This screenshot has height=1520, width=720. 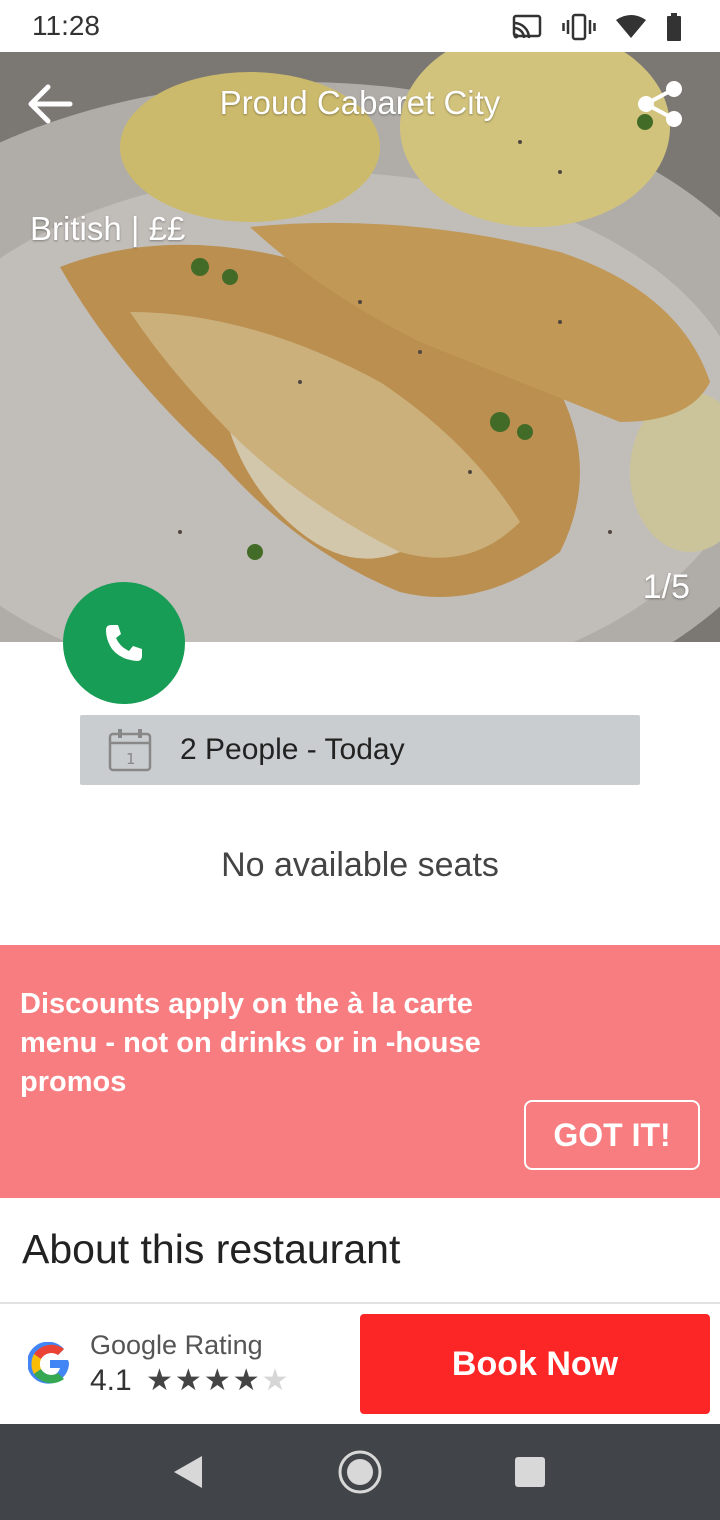 I want to click on arrow-left-icon, so click(x=50, y=104).